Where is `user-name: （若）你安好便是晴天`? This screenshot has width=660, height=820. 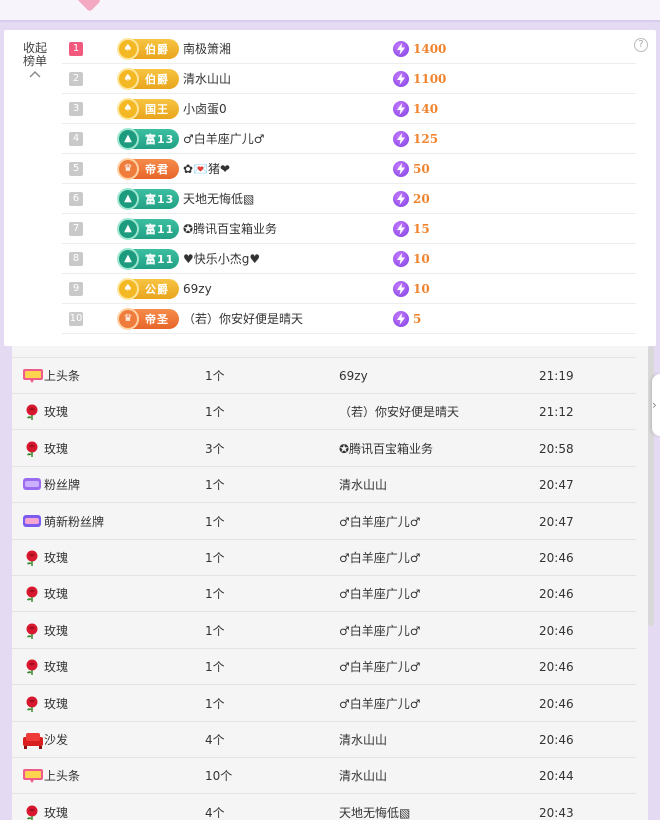
user-name: （若）你安好便是晴天 is located at coordinates (288, 318).